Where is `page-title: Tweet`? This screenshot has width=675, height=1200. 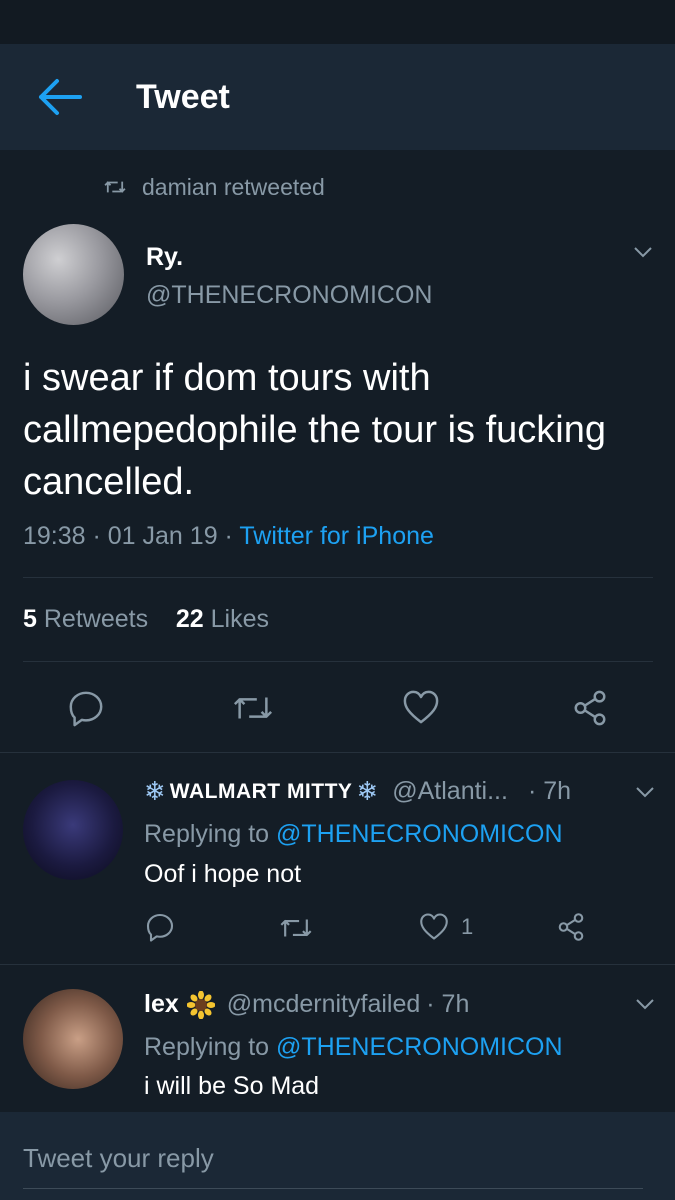
page-title: Tweet is located at coordinates (183, 97).